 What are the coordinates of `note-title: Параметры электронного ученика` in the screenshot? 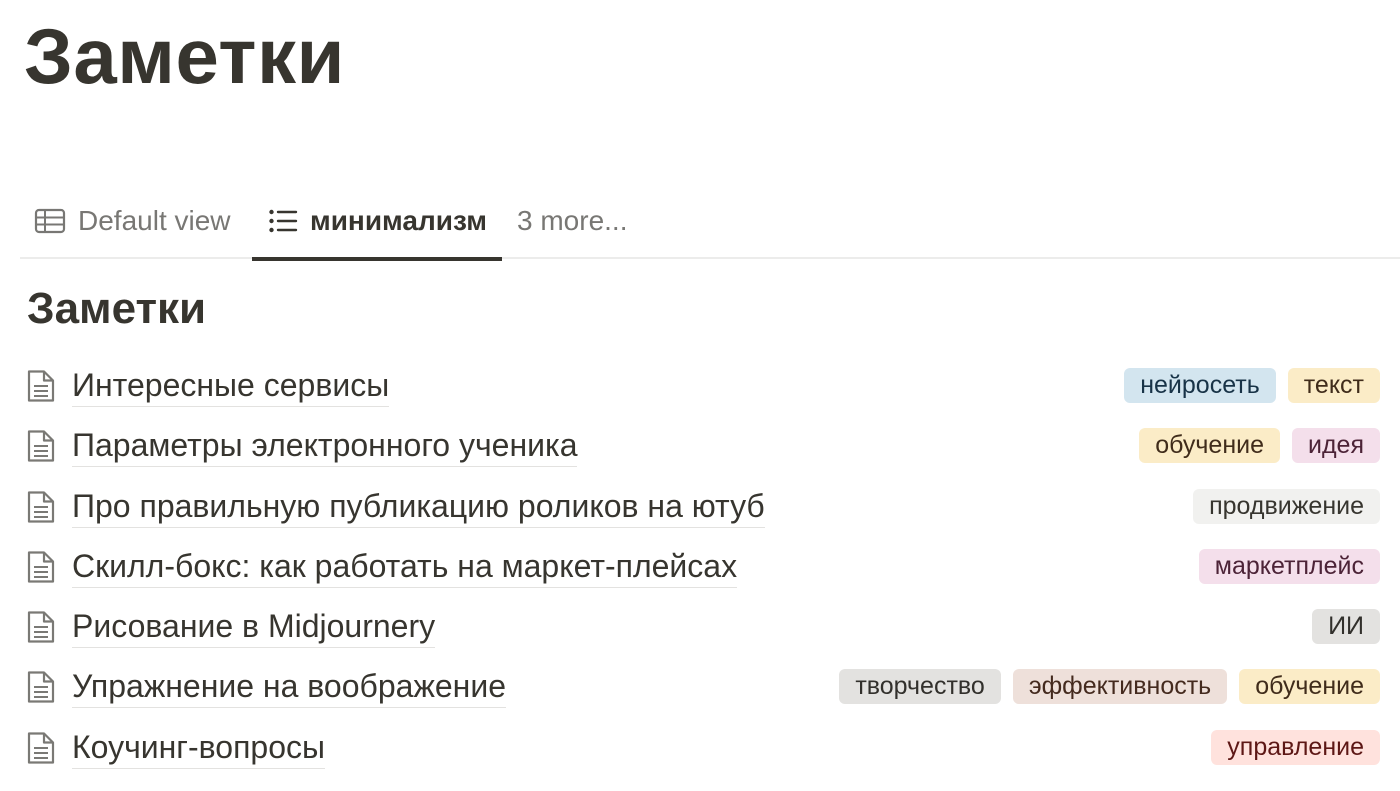 It's located at (325, 447).